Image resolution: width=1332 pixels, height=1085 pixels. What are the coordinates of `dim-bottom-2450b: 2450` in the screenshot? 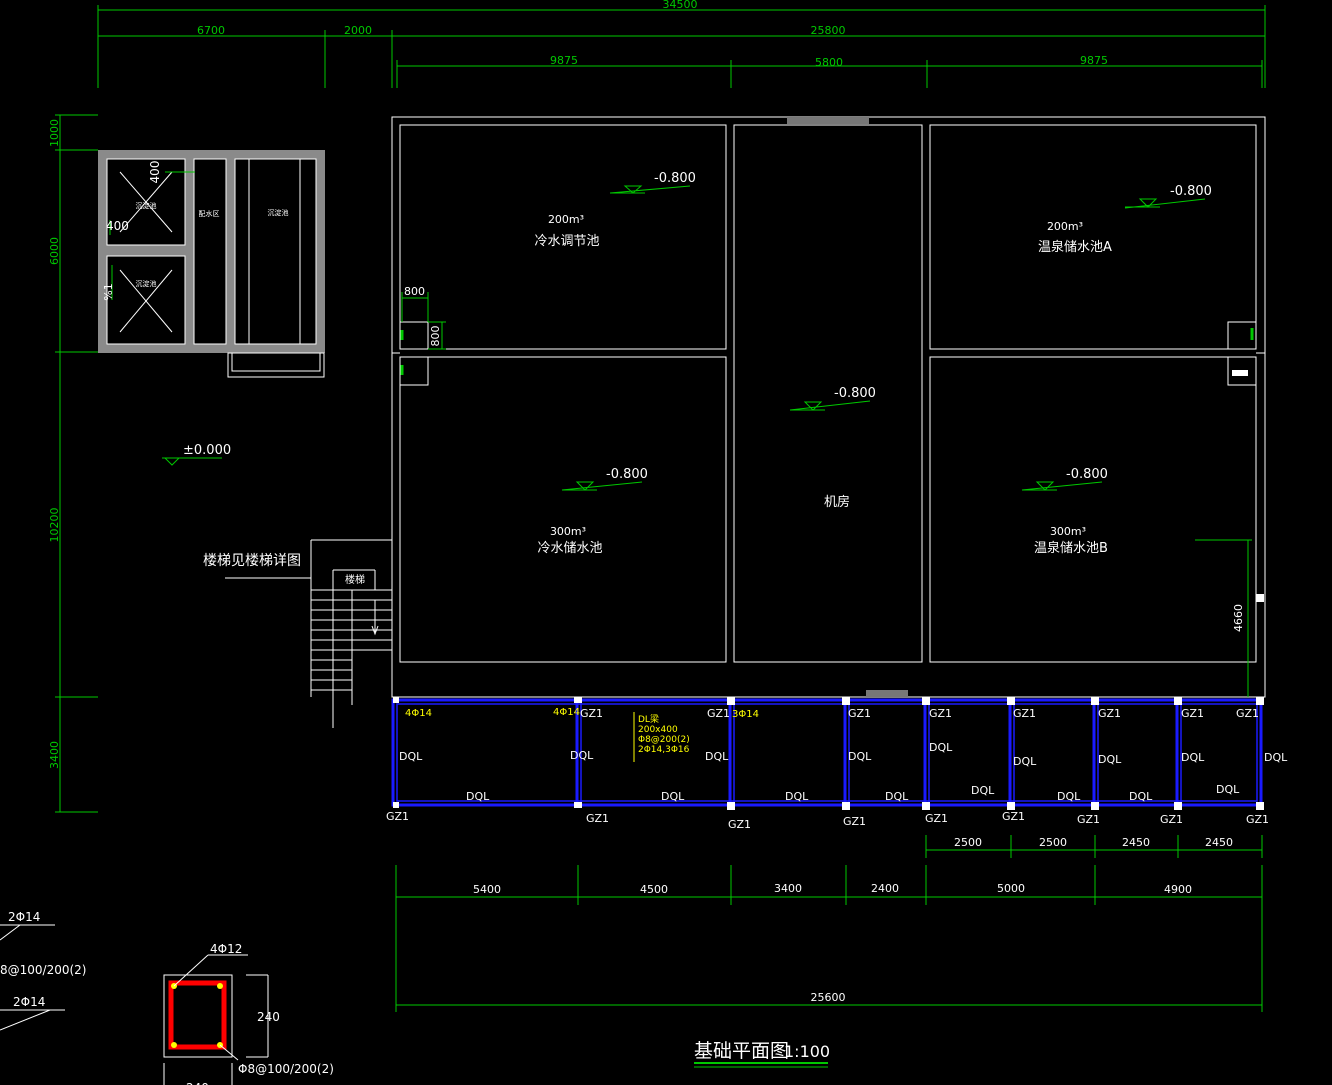 It's located at (1219, 842).